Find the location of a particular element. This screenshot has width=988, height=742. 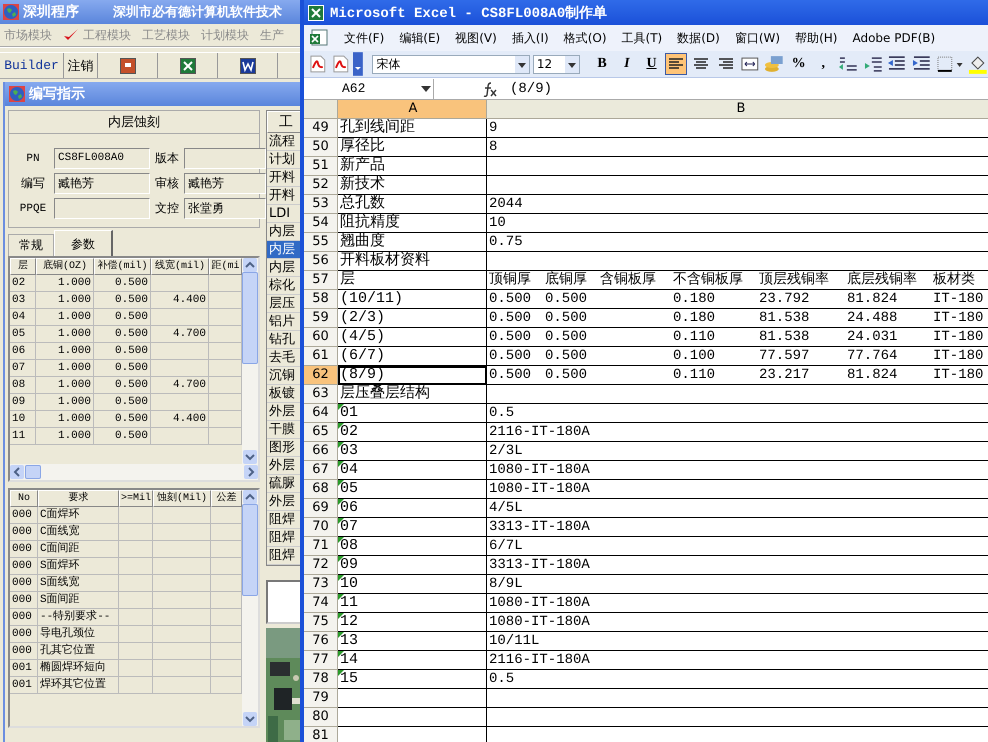

row-header: 52 is located at coordinates (321, 185).